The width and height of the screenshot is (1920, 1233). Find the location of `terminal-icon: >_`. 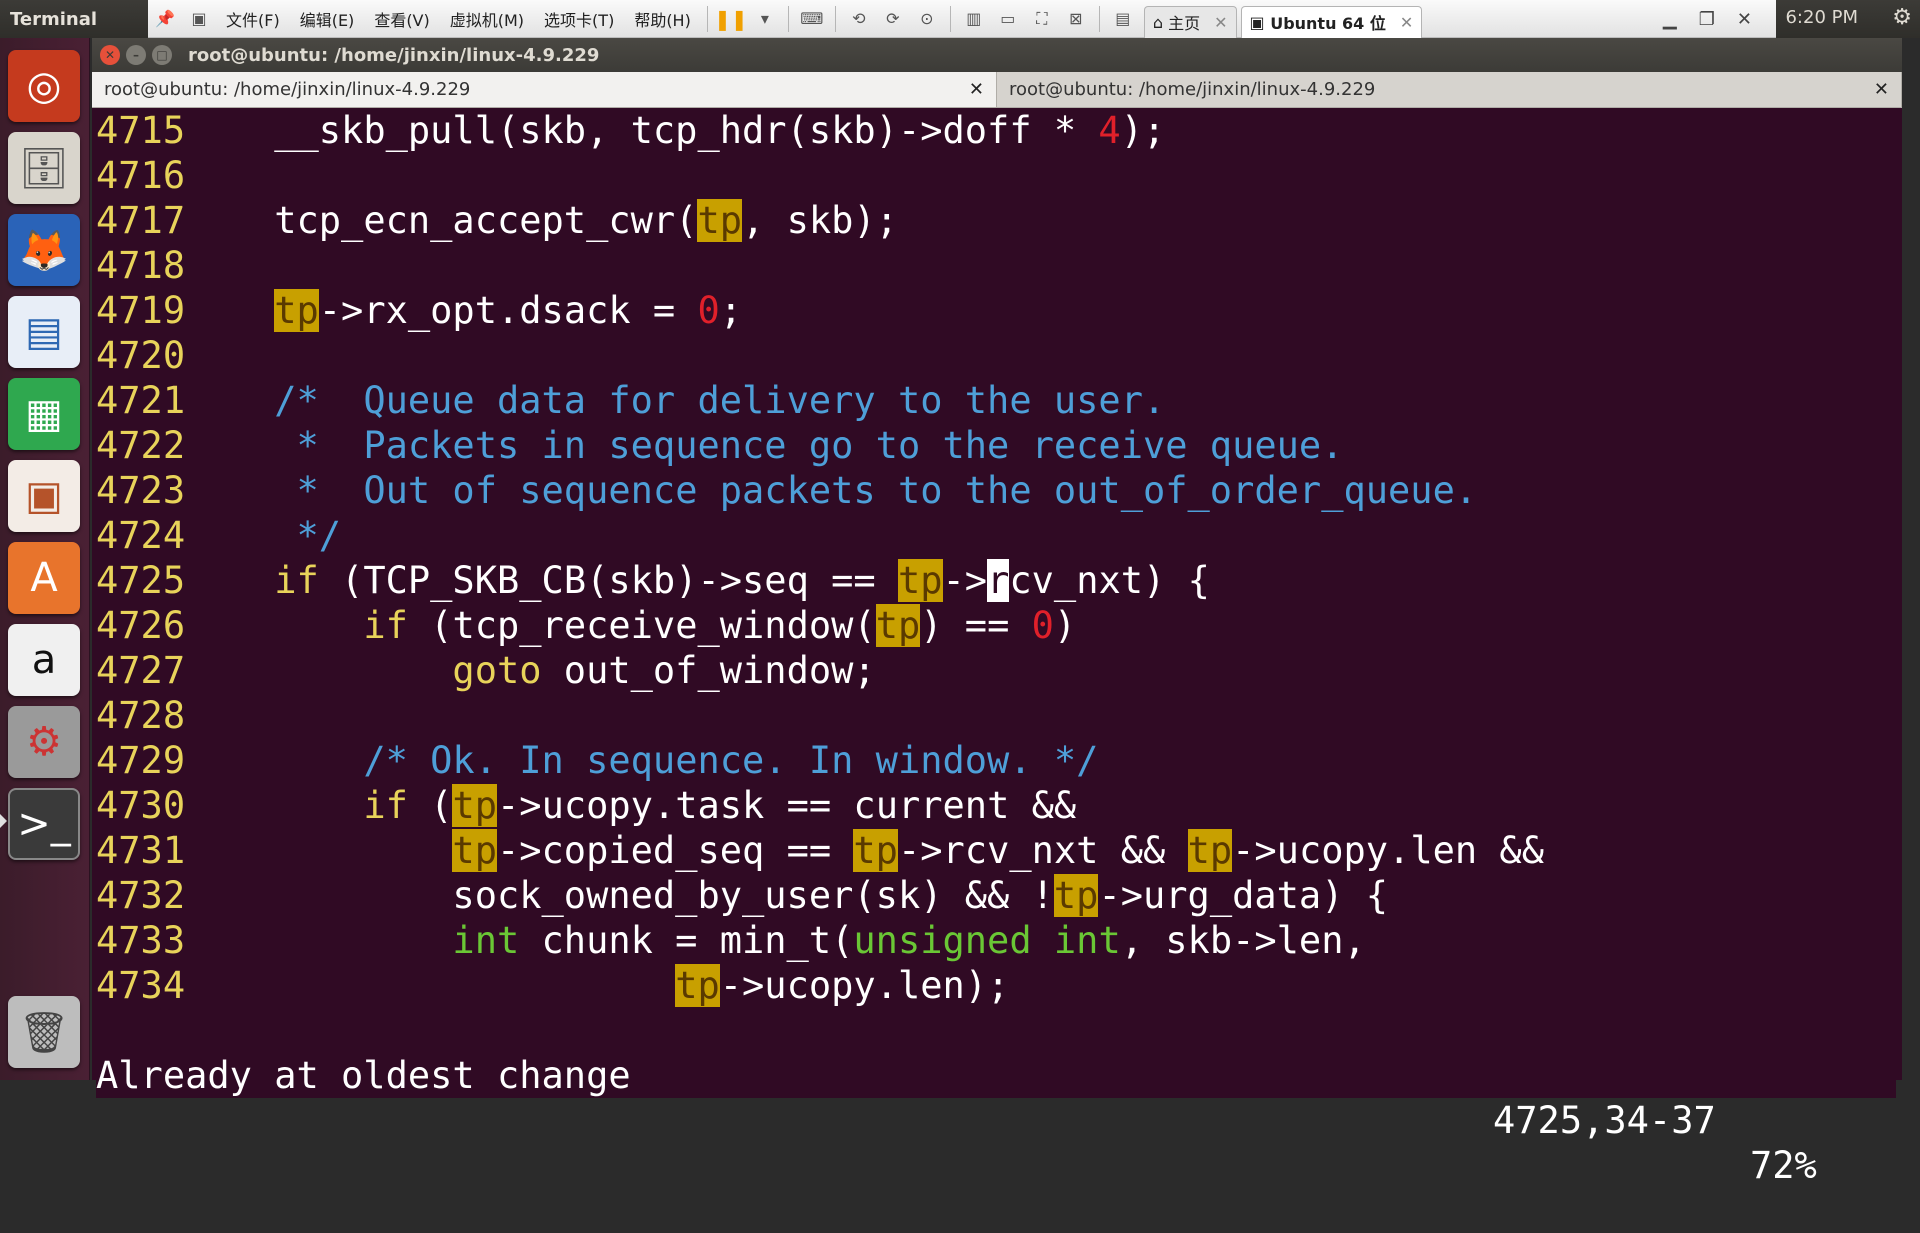

terminal-icon: >_ is located at coordinates (44, 824).